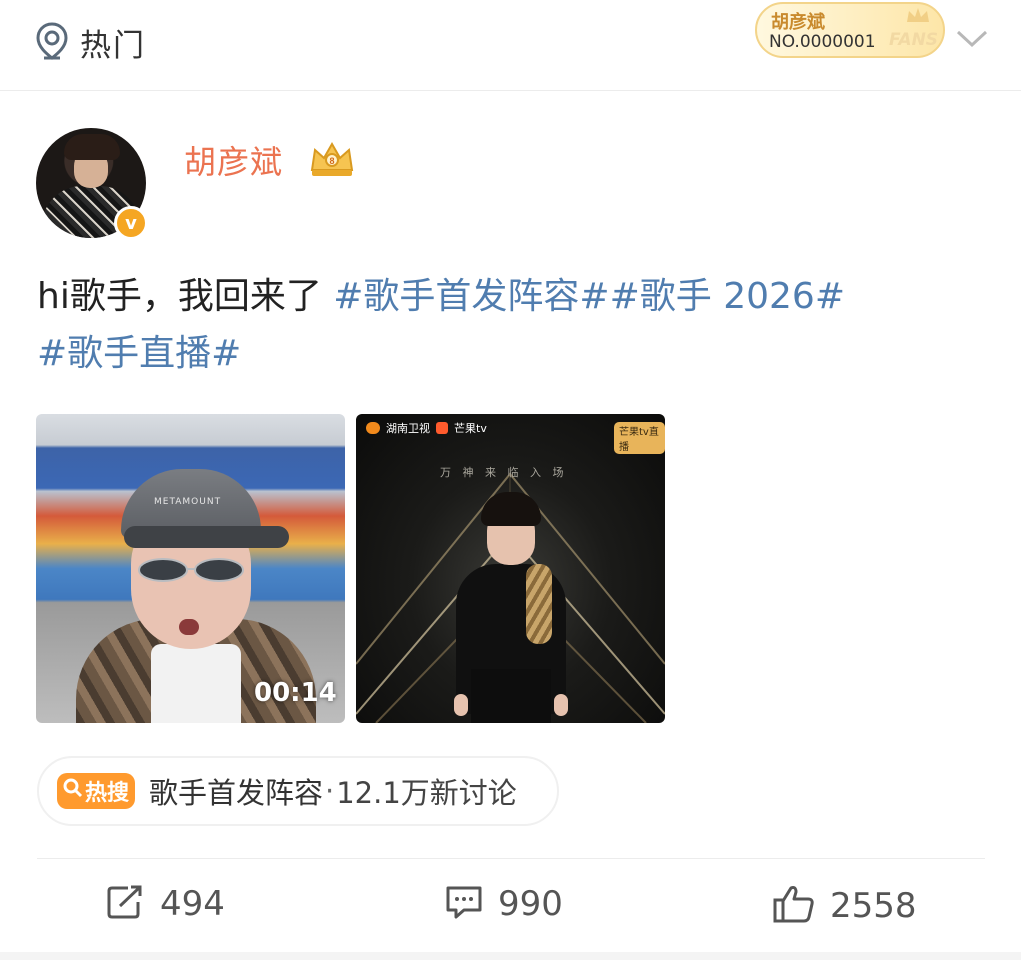 This screenshot has width=1021, height=960. What do you see at coordinates (510, 45) in the screenshot?
I see `top-bar: 热门 胡彦斌 NO.0000001 FANS` at bounding box center [510, 45].